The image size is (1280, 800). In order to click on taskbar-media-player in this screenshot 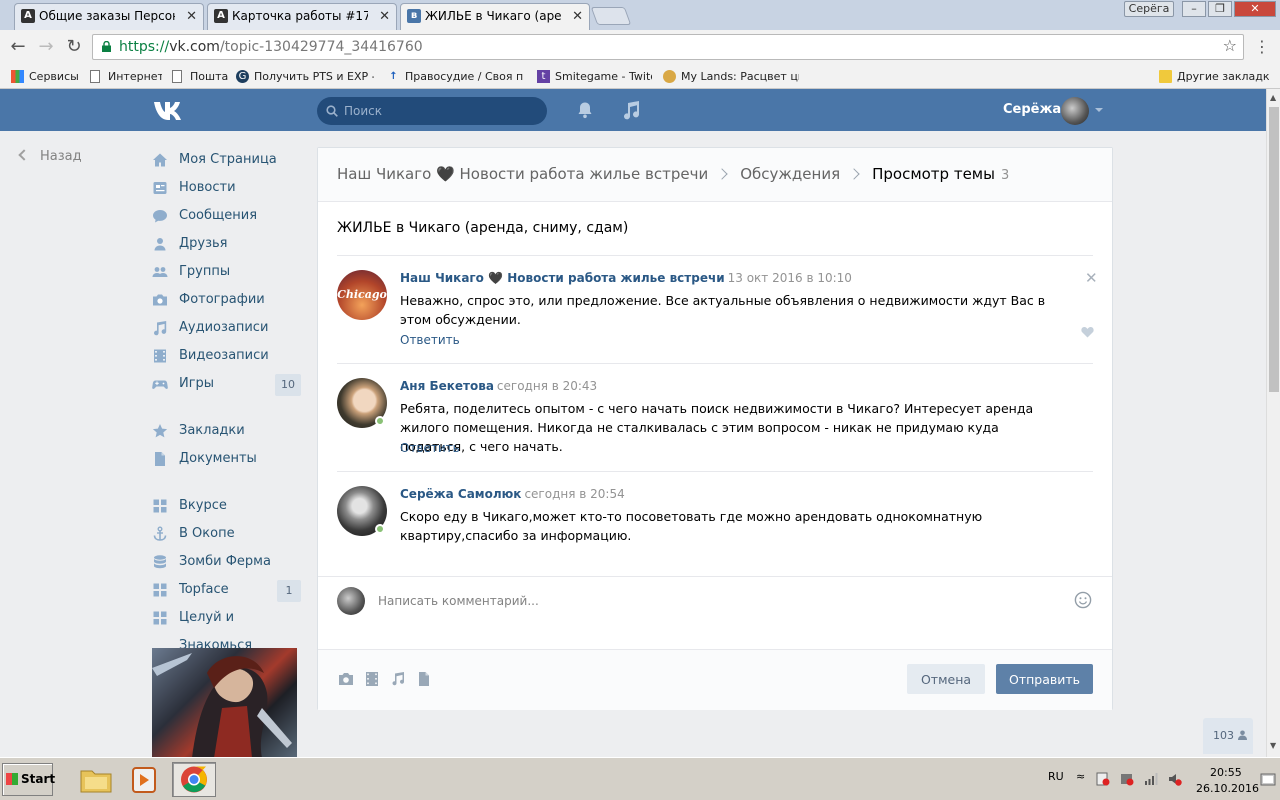, I will do `click(144, 779)`.